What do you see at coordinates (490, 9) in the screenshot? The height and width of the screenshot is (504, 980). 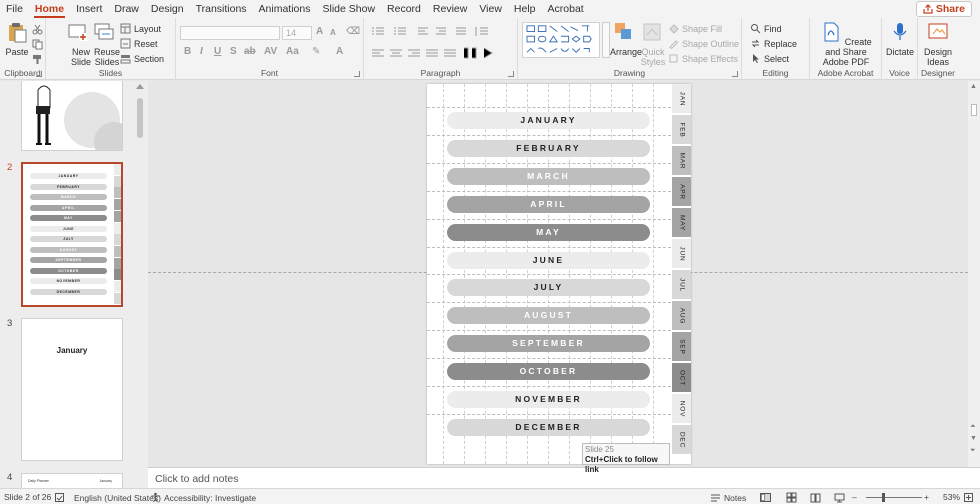 I see `tab-view: View` at bounding box center [490, 9].